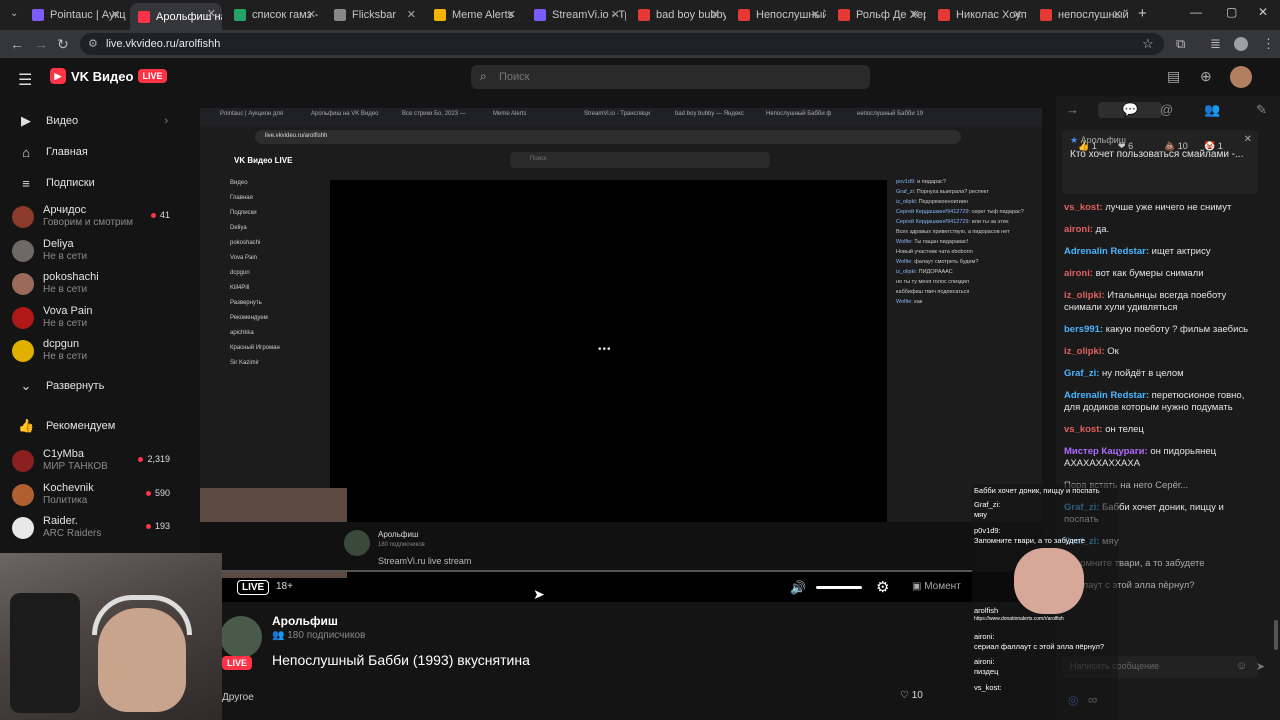 Image resolution: width=1280 pixels, height=720 pixels. I want to click on people-icon: 👥, so click(280, 635).